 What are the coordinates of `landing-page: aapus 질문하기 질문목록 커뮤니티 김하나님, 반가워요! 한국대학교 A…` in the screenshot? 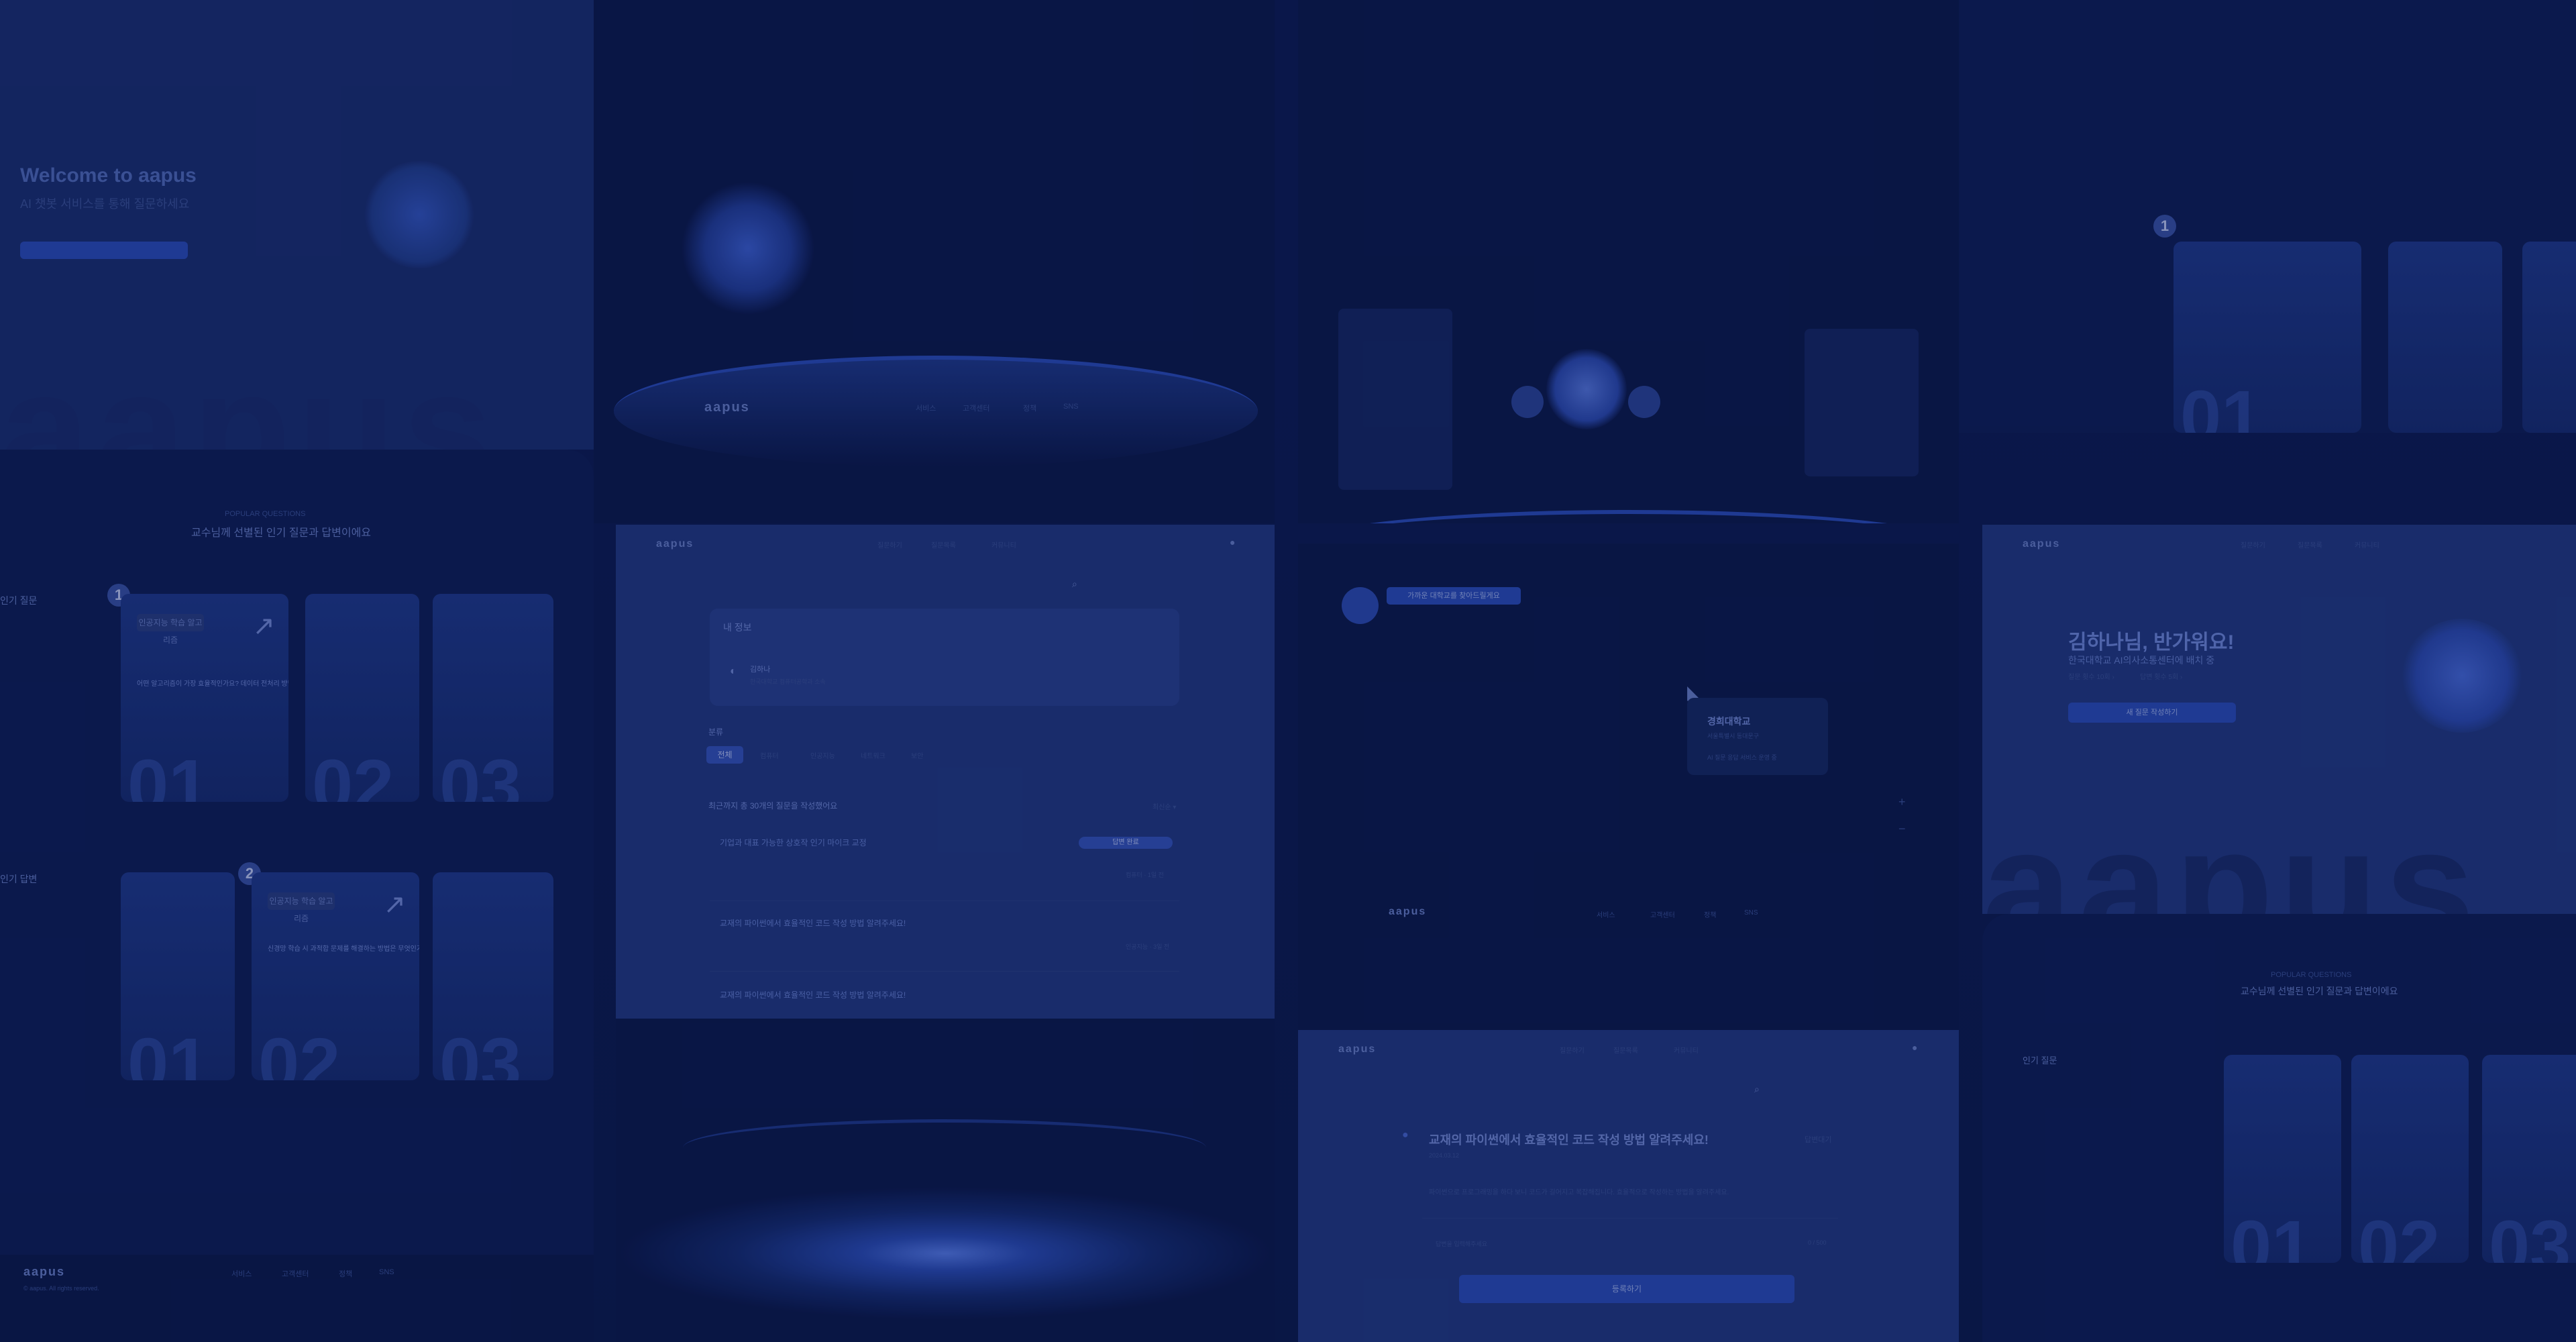 It's located at (2279, 720).